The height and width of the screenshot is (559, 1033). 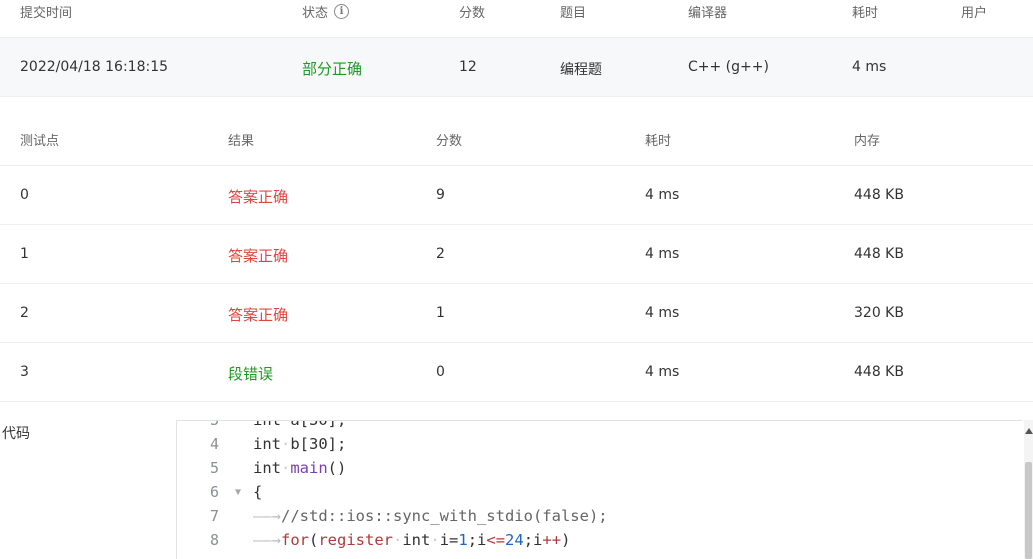 I want to click on testcase-id: 2, so click(x=24, y=313).